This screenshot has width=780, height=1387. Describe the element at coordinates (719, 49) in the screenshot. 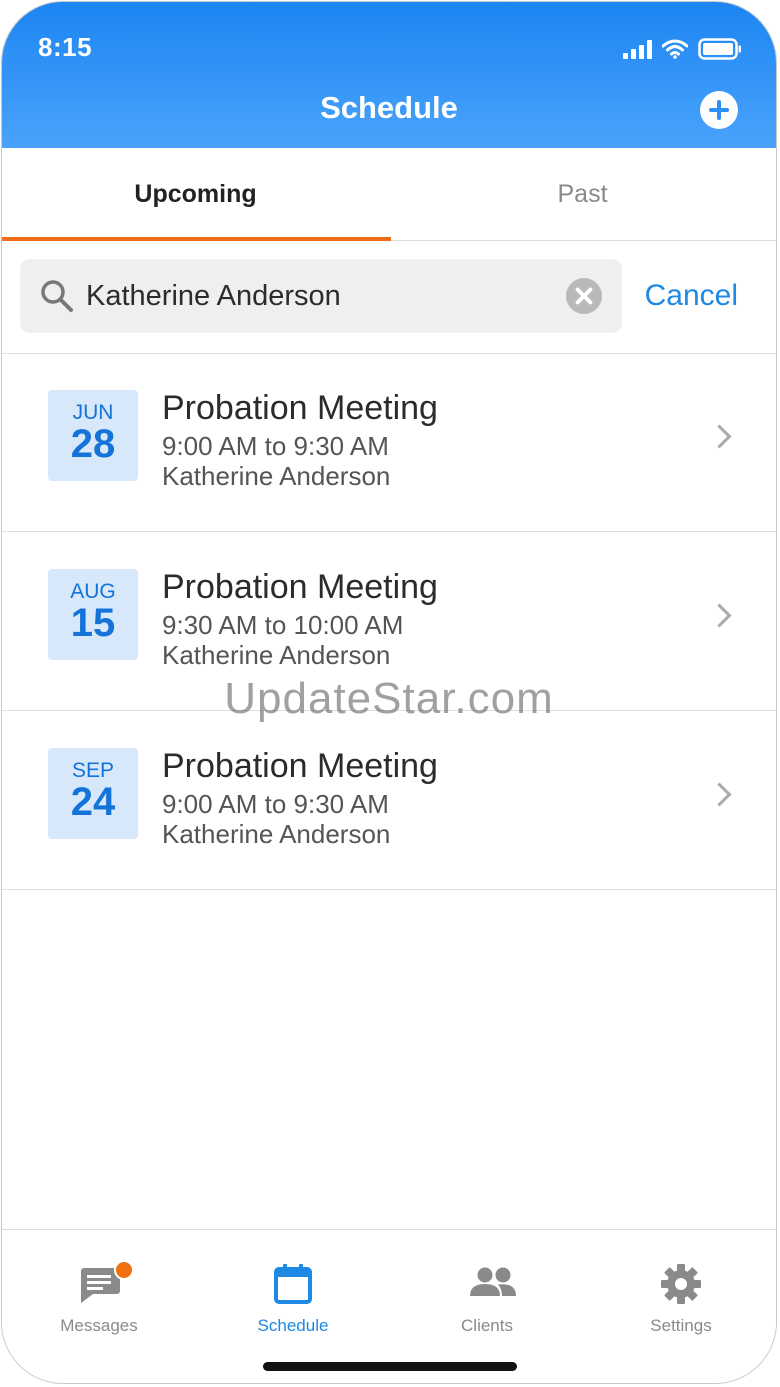

I see `battery-icon` at that location.